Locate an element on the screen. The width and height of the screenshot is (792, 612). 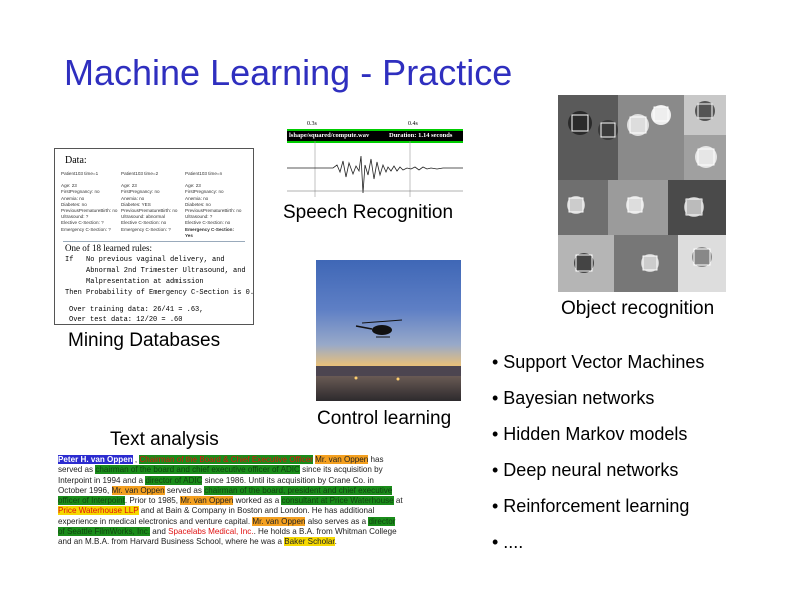
slide-title: Machine Learning - Practice is located at coordinates (288, 72).